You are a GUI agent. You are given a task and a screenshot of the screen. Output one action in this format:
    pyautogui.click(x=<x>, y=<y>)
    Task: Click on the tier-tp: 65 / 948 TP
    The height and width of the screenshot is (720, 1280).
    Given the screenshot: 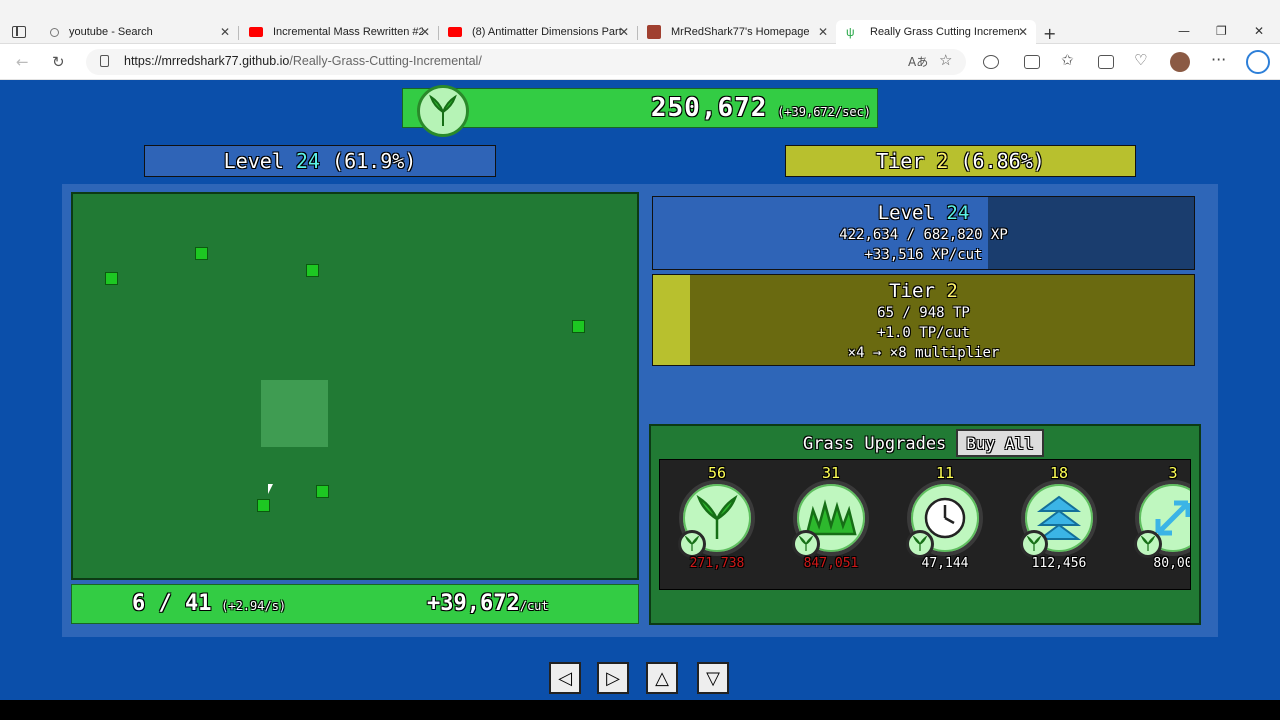 What is the action you would take?
    pyautogui.click(x=923, y=313)
    